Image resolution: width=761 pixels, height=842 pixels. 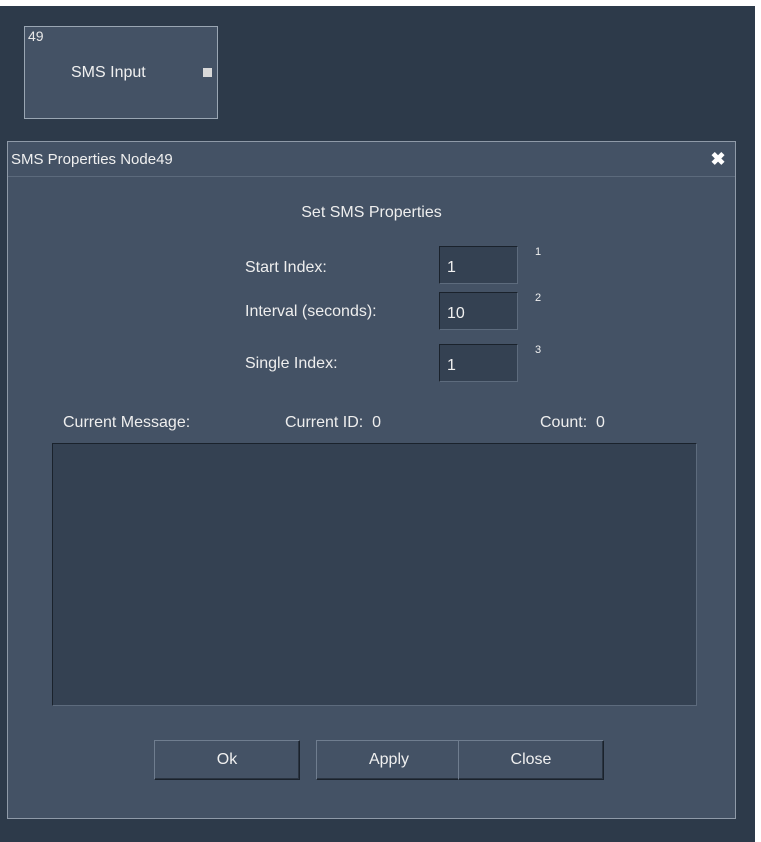 What do you see at coordinates (389, 760) in the screenshot?
I see `apply-button: Apply` at bounding box center [389, 760].